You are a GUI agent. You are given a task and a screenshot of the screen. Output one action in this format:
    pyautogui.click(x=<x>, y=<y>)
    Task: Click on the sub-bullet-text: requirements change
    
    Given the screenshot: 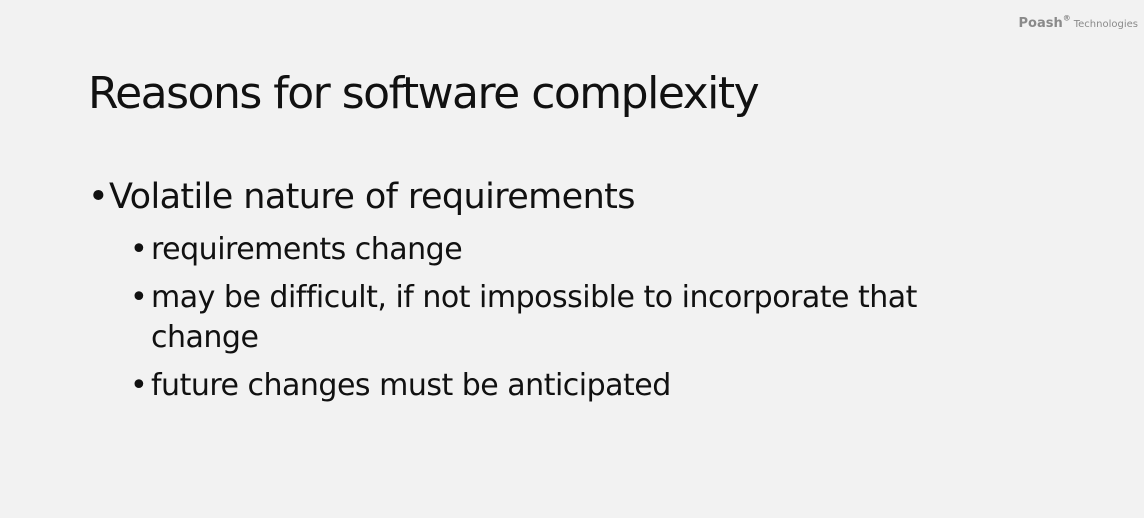 What is the action you would take?
    pyautogui.click(x=307, y=249)
    